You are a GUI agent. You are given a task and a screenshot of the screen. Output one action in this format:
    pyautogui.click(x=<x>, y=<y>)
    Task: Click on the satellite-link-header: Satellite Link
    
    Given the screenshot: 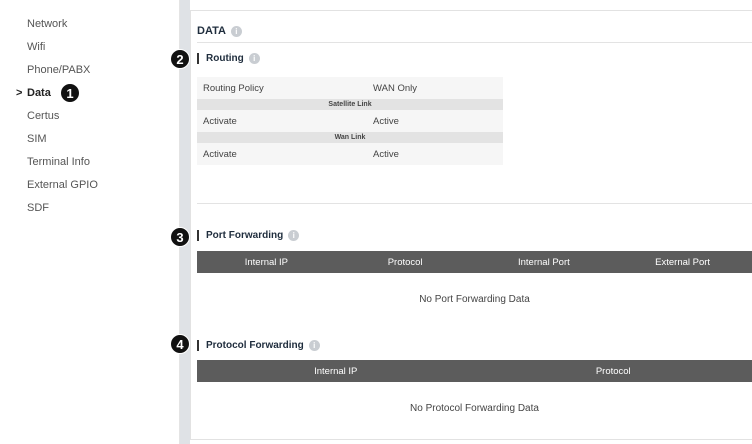 What is the action you would take?
    pyautogui.click(x=350, y=104)
    